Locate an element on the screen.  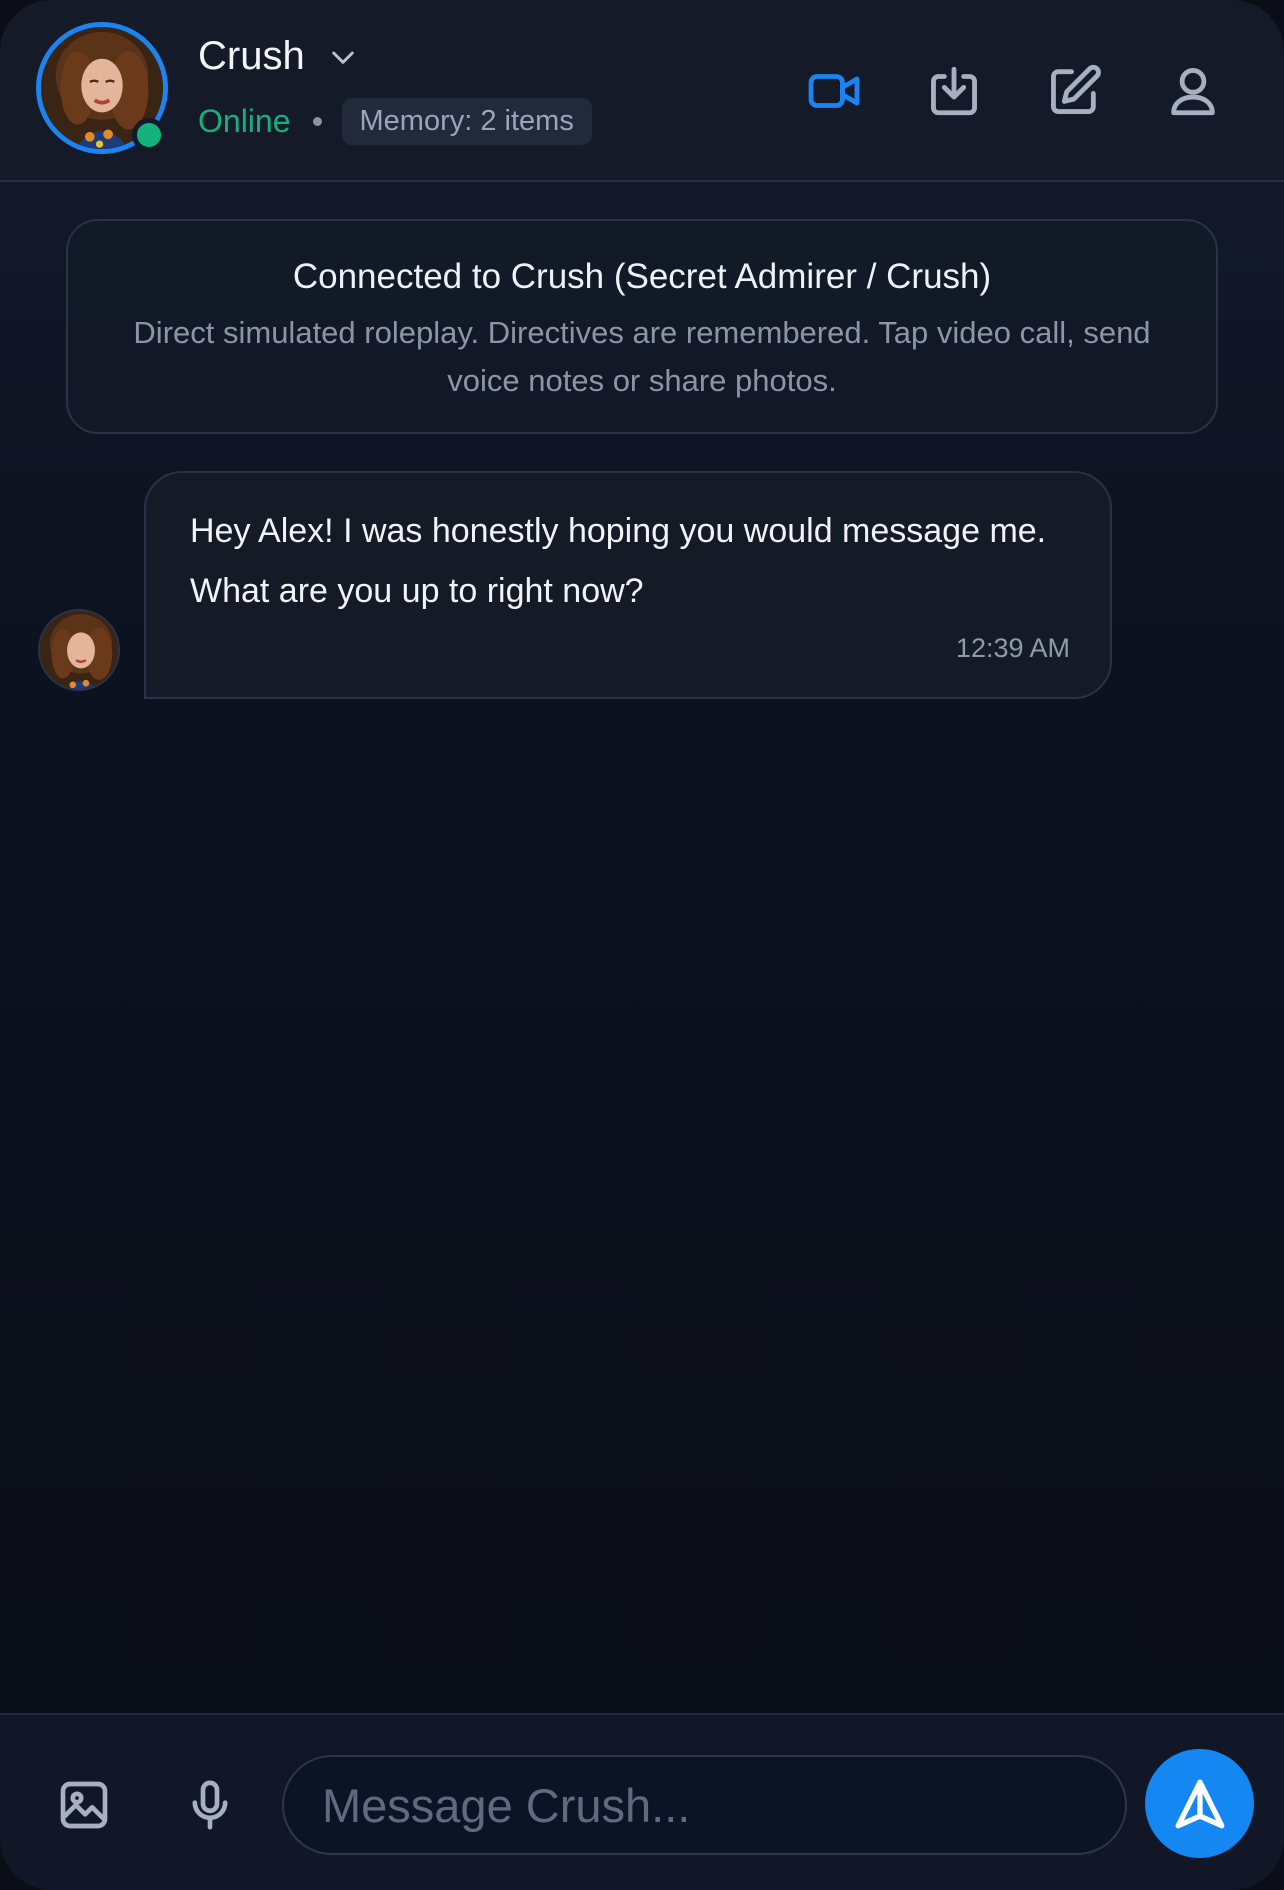
video-camera-icon is located at coordinates (834, 91).